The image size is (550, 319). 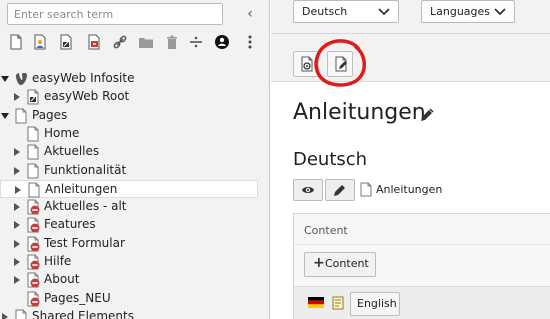 I want to click on tree-item-label: Features, so click(x=70, y=224).